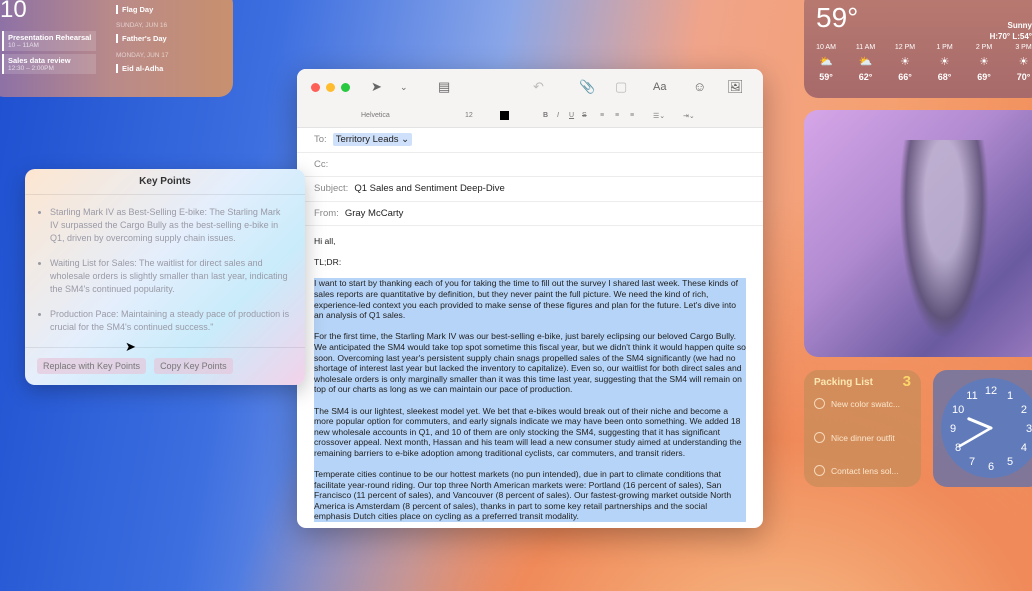 The image size is (1032, 591). I want to click on condition: Sunny, so click(1019, 25).